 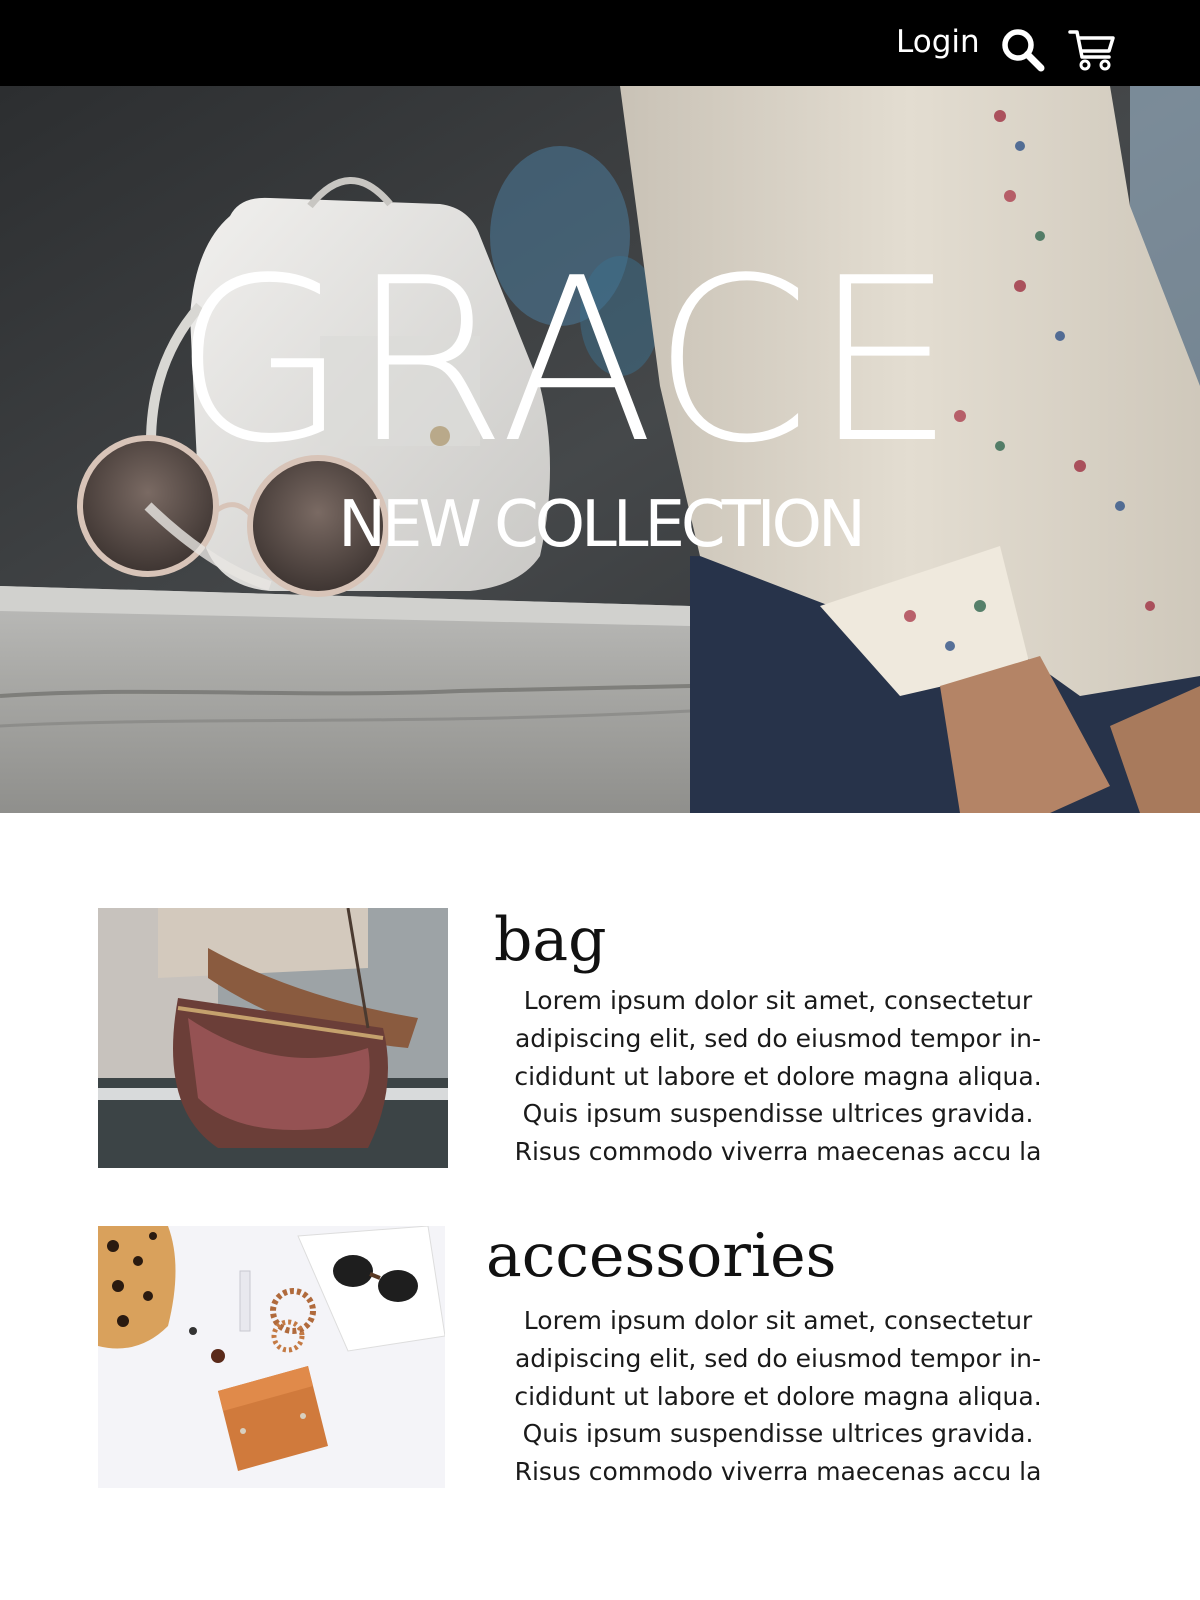 What do you see at coordinates (778, 1472) in the screenshot?
I see `accessories-description-line: Risus commodo viverra maecenas accu la` at bounding box center [778, 1472].